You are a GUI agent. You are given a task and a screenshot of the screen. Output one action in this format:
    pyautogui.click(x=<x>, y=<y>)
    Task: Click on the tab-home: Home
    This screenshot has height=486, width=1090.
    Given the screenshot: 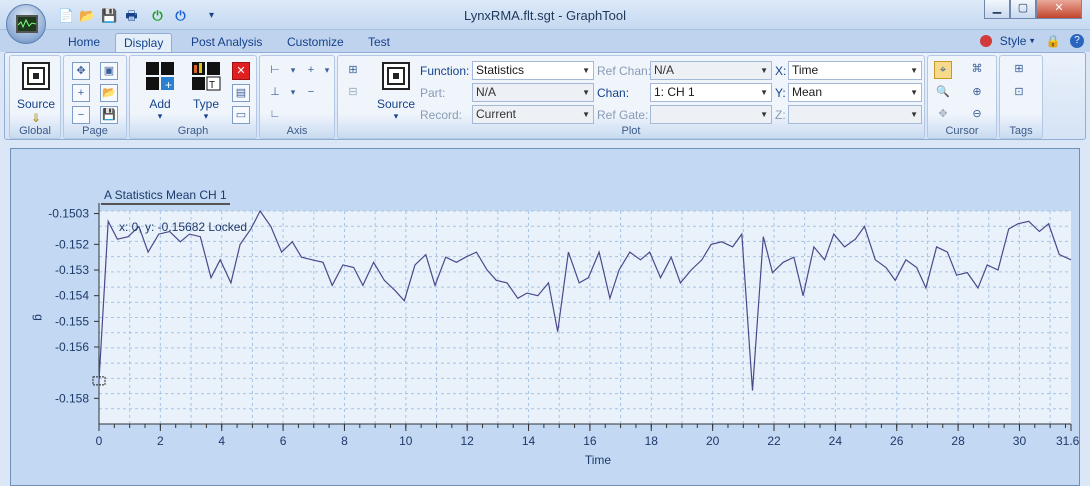 What is the action you would take?
    pyautogui.click(x=84, y=42)
    